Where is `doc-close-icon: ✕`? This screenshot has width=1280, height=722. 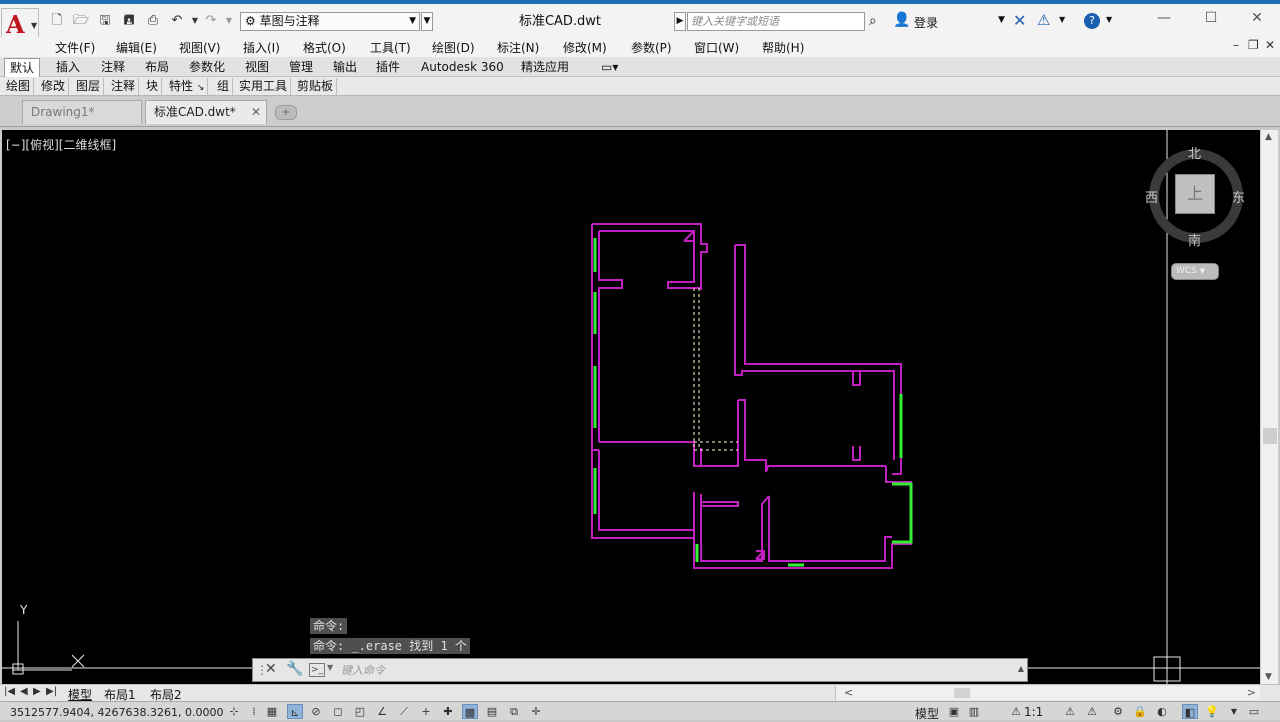
doc-close-icon: ✕ is located at coordinates (1270, 45).